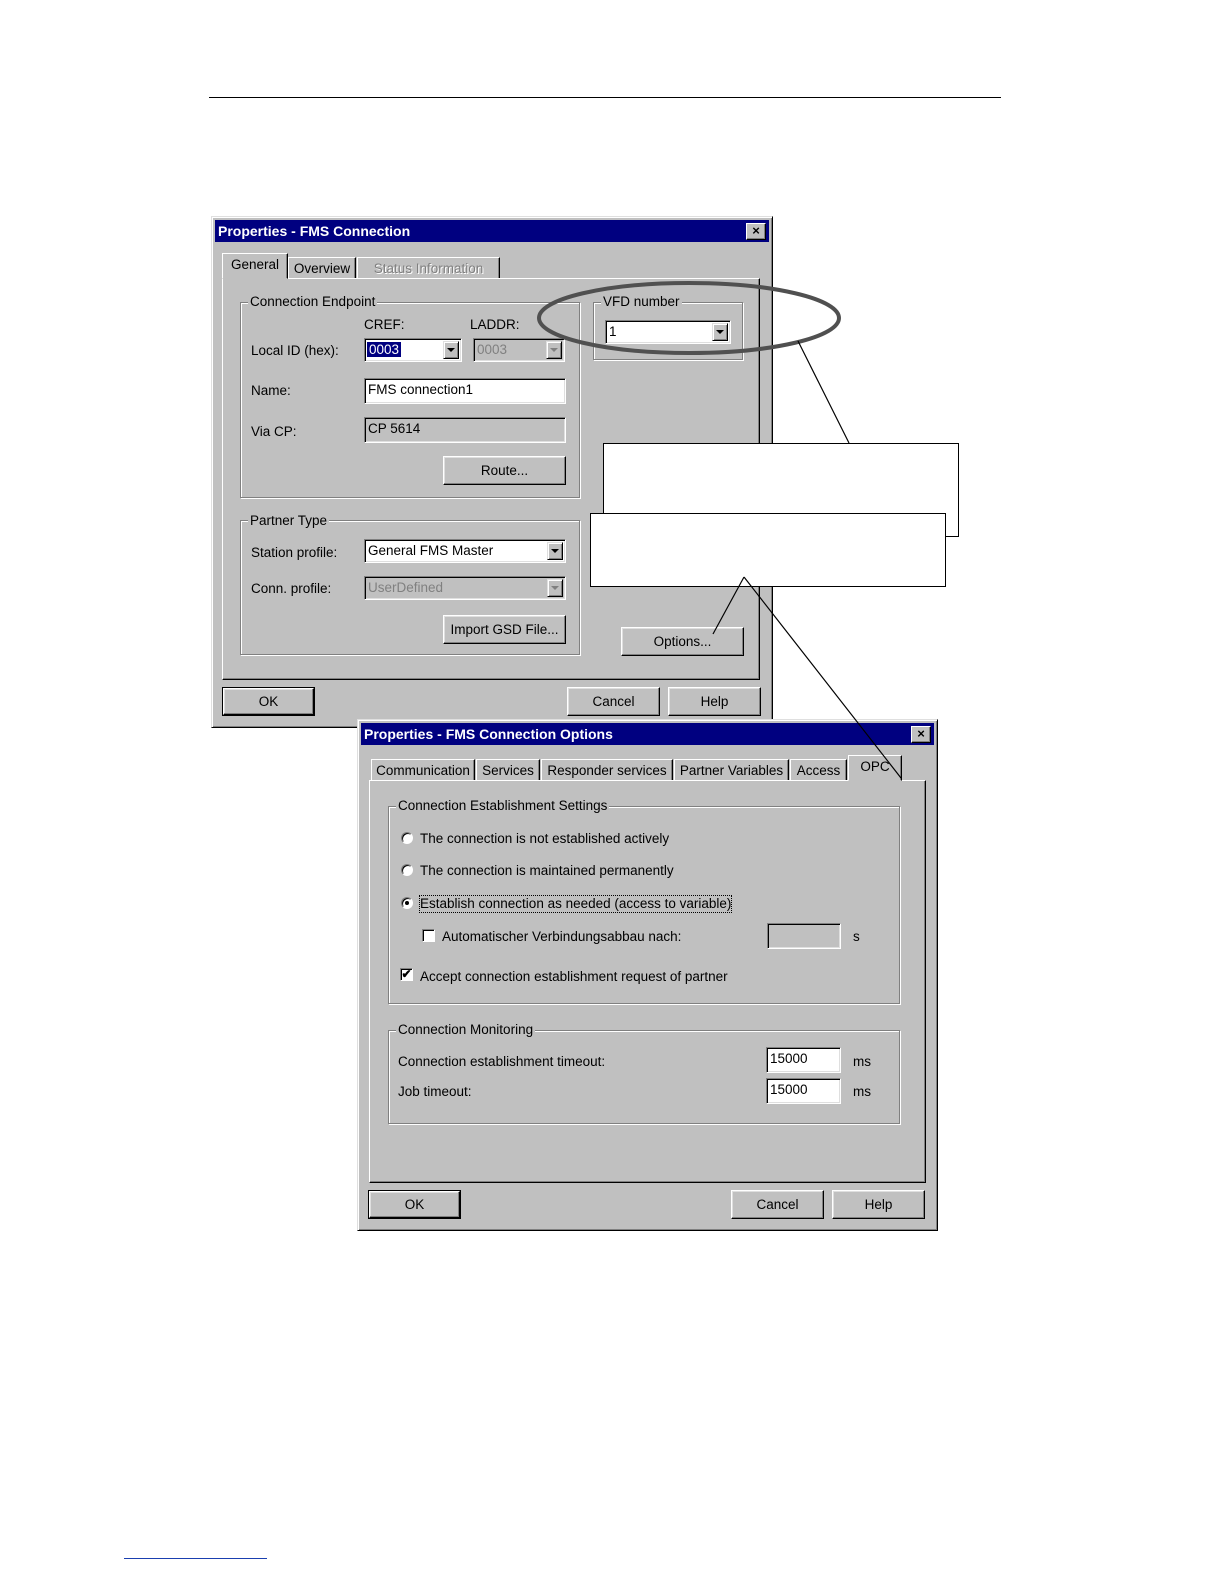 Image resolution: width=1224 pixels, height=1584 pixels. Describe the element at coordinates (423, 770) in the screenshot. I see `tab-communication: Communication` at that location.